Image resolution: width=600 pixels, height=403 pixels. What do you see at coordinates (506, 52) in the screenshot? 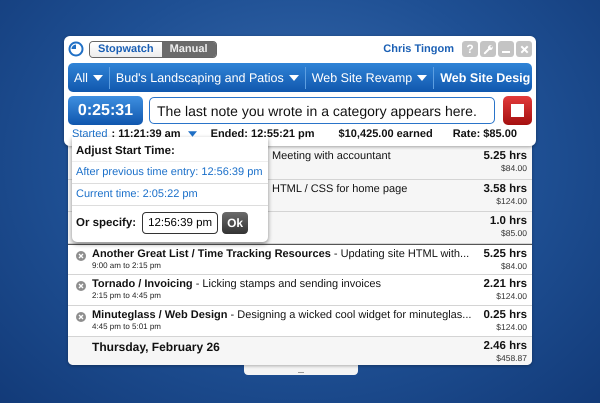
I see `minimize-icon` at bounding box center [506, 52].